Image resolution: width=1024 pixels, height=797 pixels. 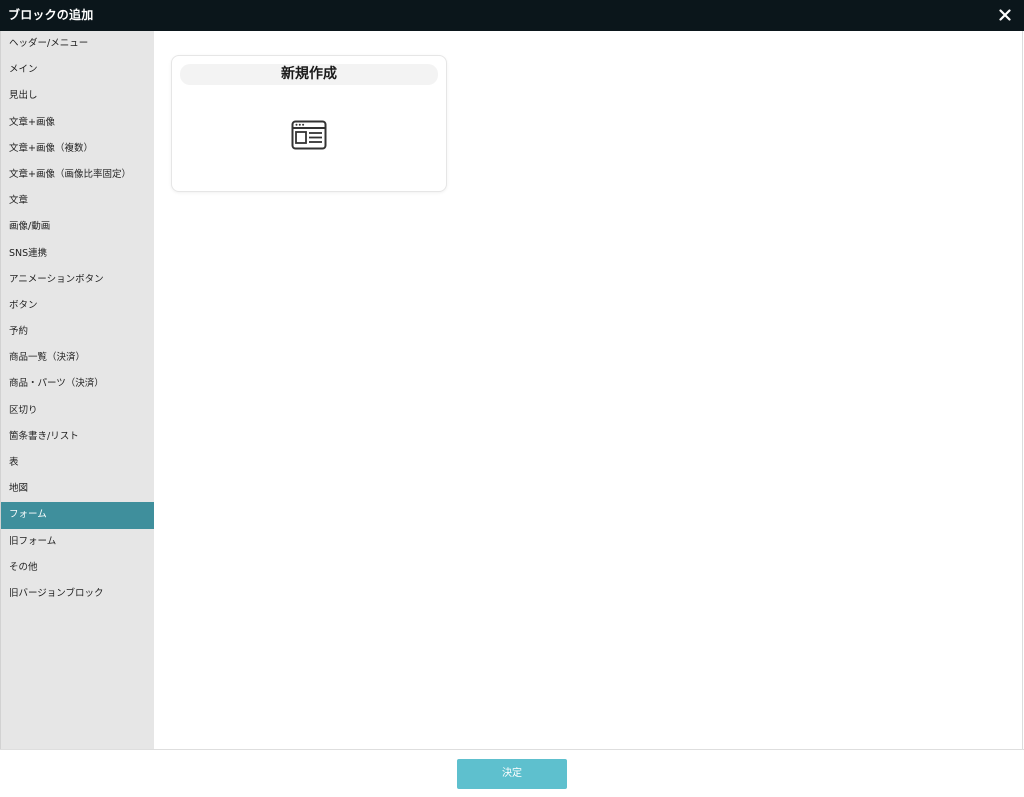 What do you see at coordinates (77, 306) in the screenshot?
I see `sidebar-item-button: ボタン` at bounding box center [77, 306].